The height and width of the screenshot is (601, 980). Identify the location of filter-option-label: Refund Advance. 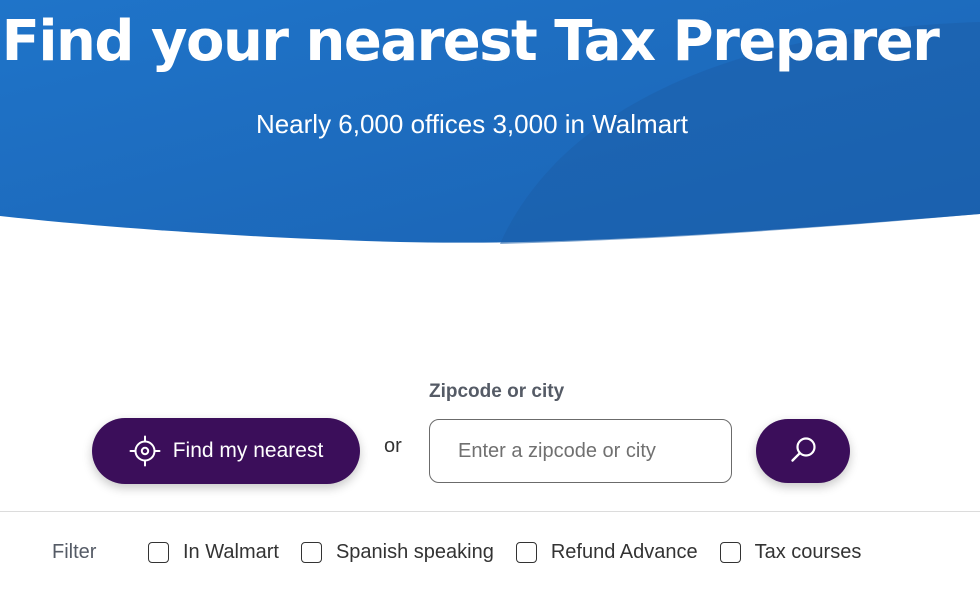
(624, 551).